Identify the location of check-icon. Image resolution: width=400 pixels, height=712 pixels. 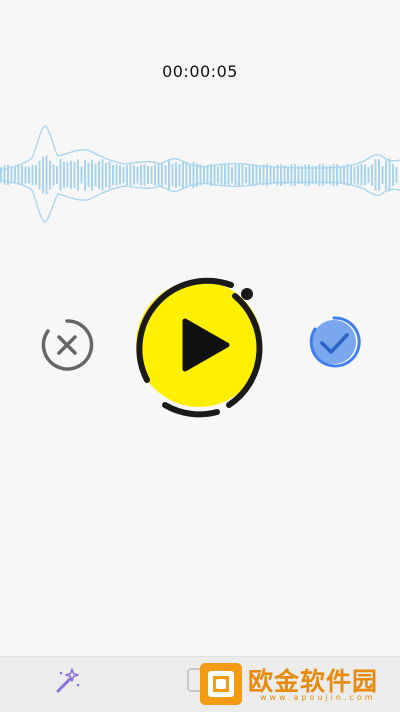
(335, 342).